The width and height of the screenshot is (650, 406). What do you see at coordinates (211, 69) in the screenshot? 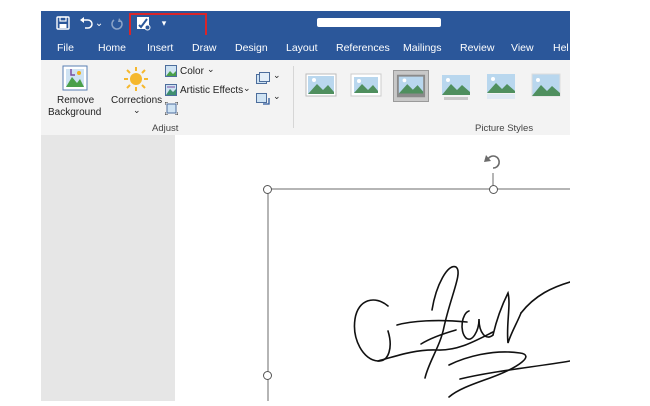
I see `color-dropdown-icon: ⌄` at bounding box center [211, 69].